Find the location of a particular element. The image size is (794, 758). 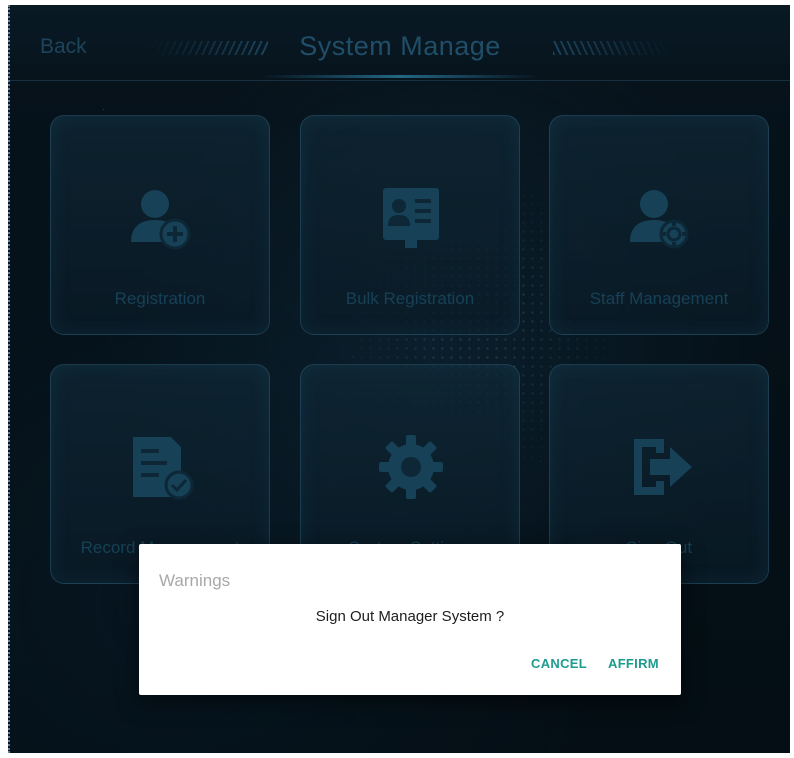

dialog-message: Sign Out Manager System ? is located at coordinates (410, 616).